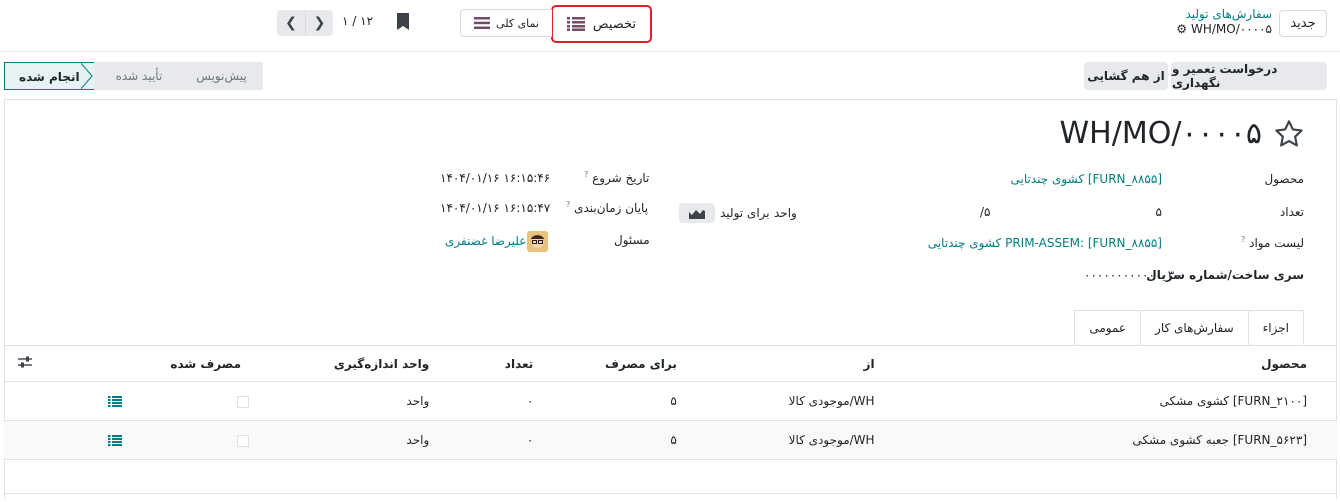 Image resolution: width=1340 pixels, height=502 pixels. Describe the element at coordinates (607, 207) in the screenshot. I see `end-date-label: پایان زمان‌بندی ?` at that location.